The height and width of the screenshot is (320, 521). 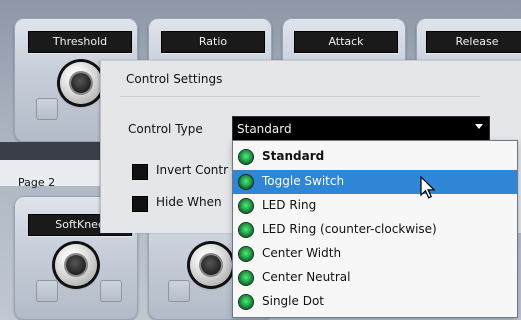 I want to click on threshold-knob-icon, so click(x=81, y=83).